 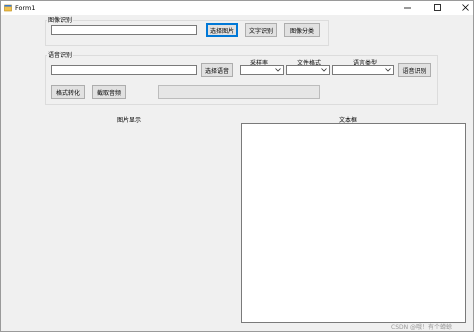 What do you see at coordinates (124, 30) in the screenshot?
I see `image-path-input` at bounding box center [124, 30].